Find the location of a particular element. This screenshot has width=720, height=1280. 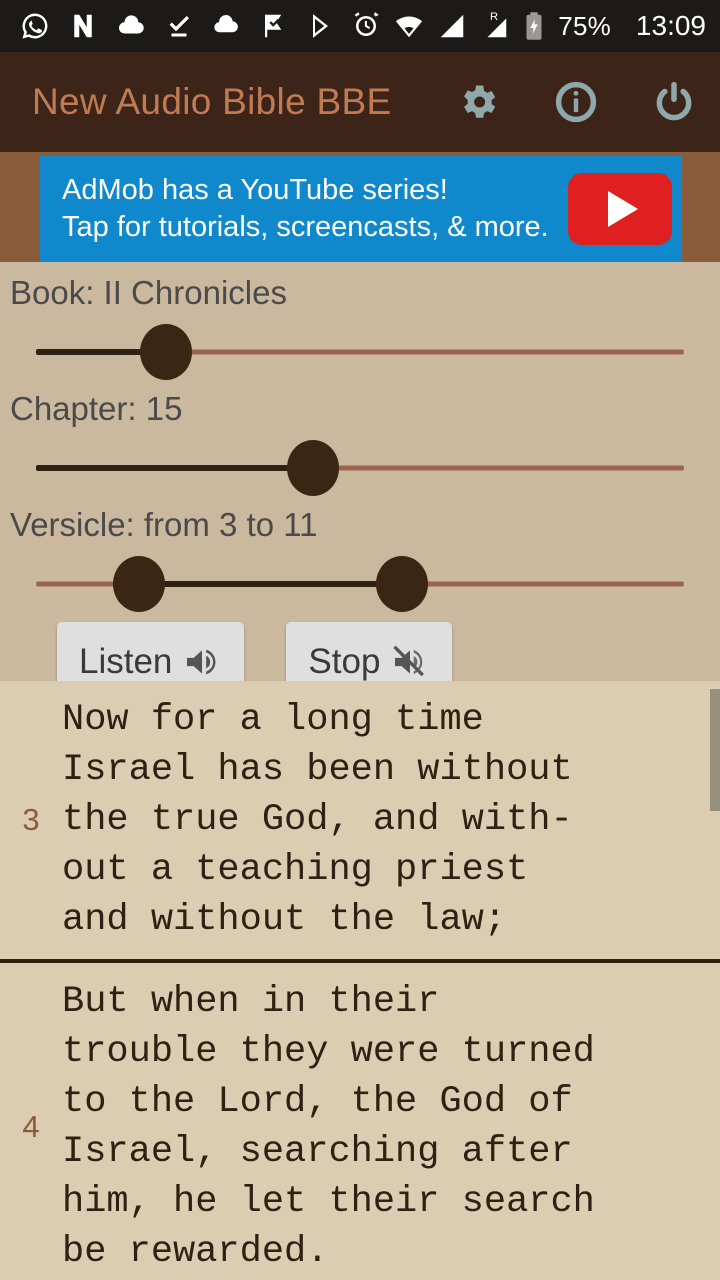

play-triangle-icon is located at coordinates (623, 209).